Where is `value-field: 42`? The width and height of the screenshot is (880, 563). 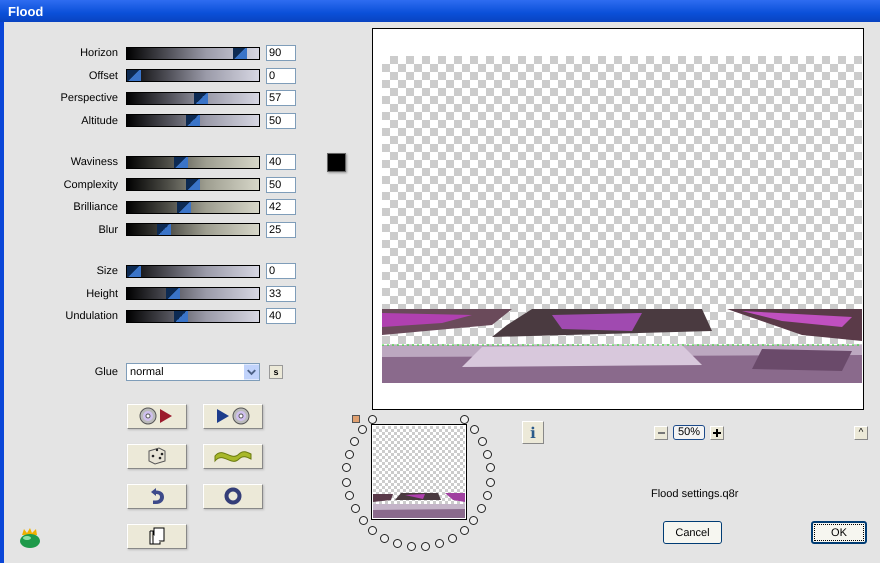 value-field: 42 is located at coordinates (281, 207).